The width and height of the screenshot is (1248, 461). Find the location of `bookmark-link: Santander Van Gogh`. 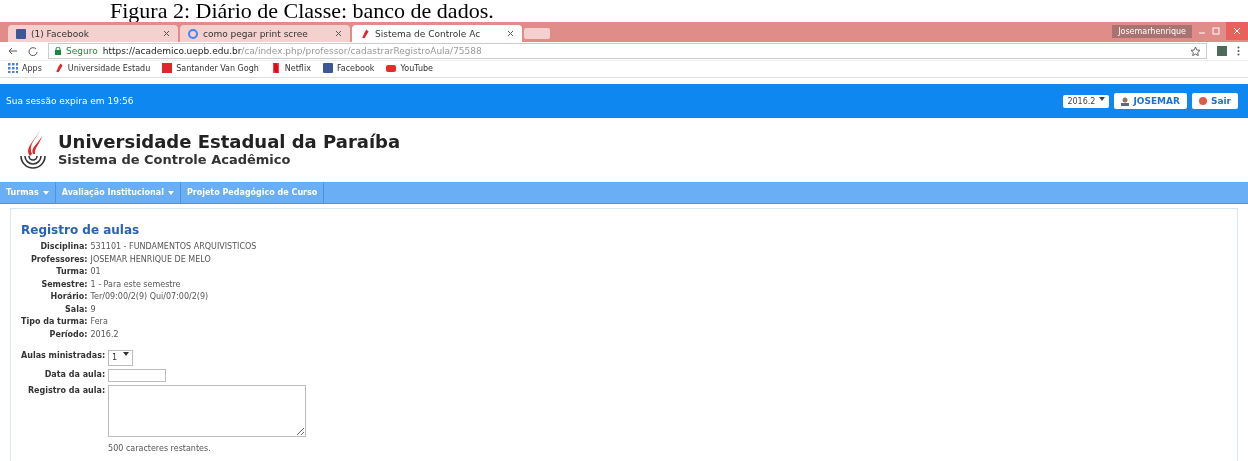

bookmark-link: Santander Van Gogh is located at coordinates (210, 68).